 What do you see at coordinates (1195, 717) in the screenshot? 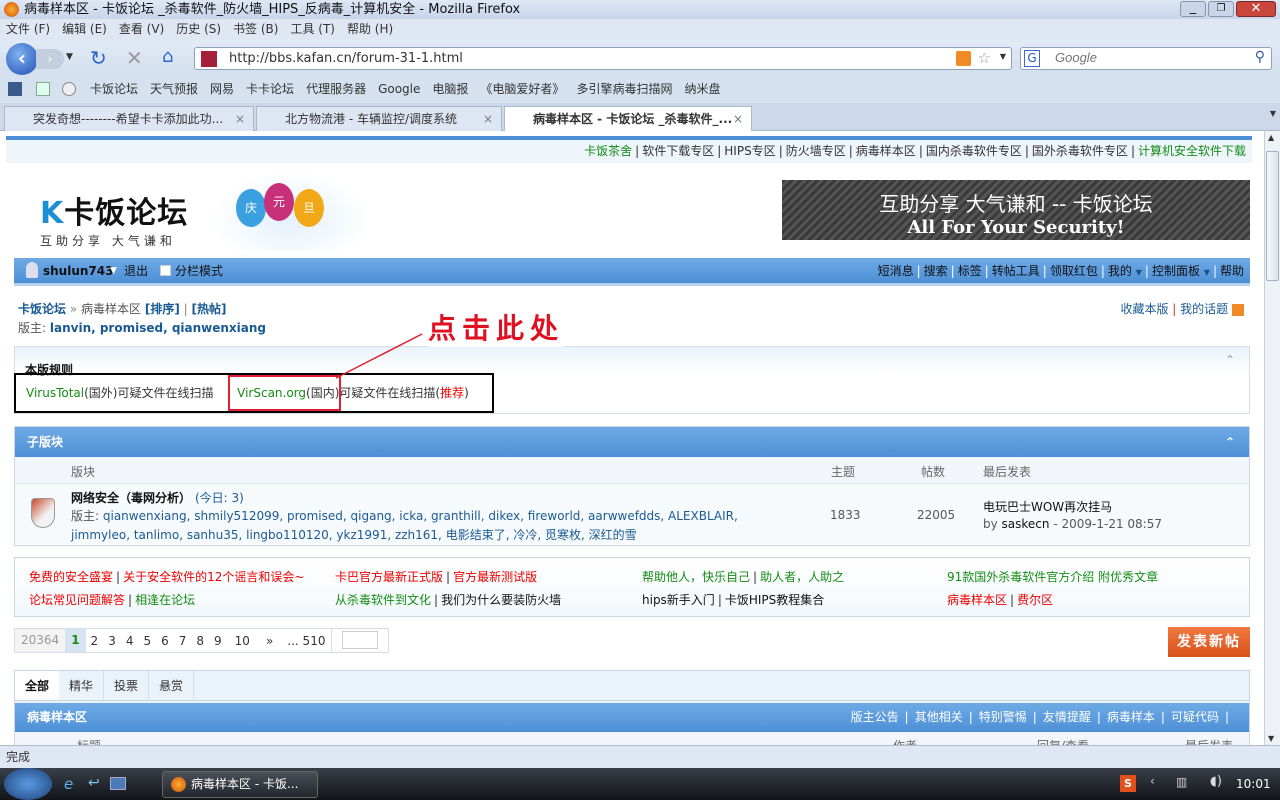
I see `filter-link: 可疑代码` at bounding box center [1195, 717].